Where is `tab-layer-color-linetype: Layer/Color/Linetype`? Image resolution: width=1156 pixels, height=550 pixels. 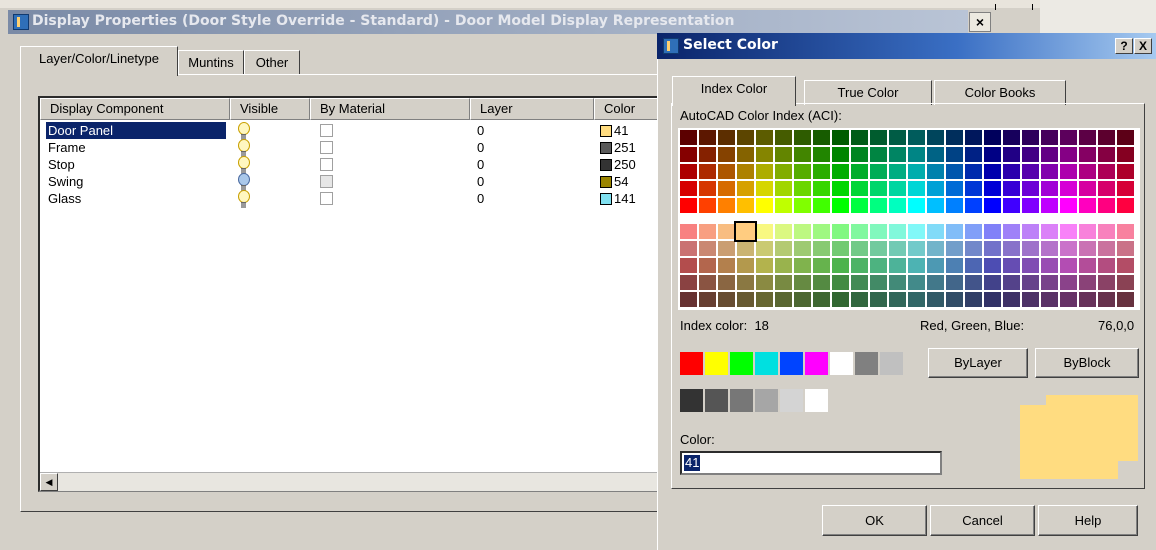
tab-layer-color-linetype: Layer/Color/Linetype is located at coordinates (99, 61).